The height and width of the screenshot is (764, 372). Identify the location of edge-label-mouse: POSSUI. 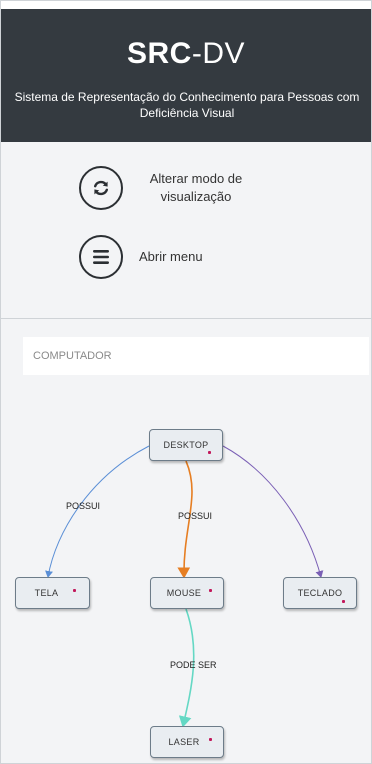
(195, 516).